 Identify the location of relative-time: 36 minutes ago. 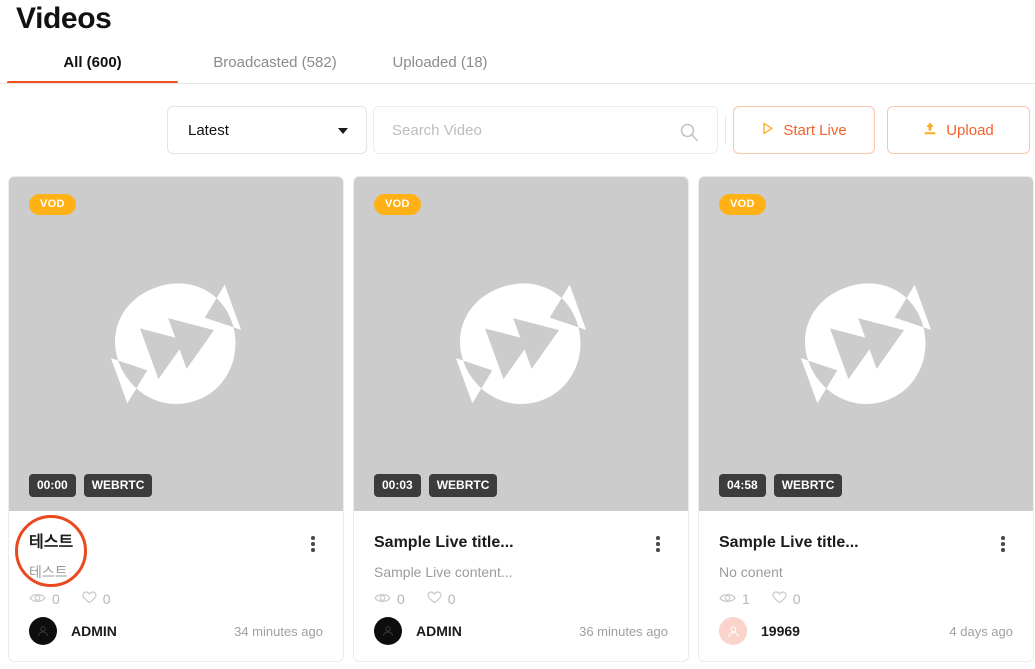
(623, 631).